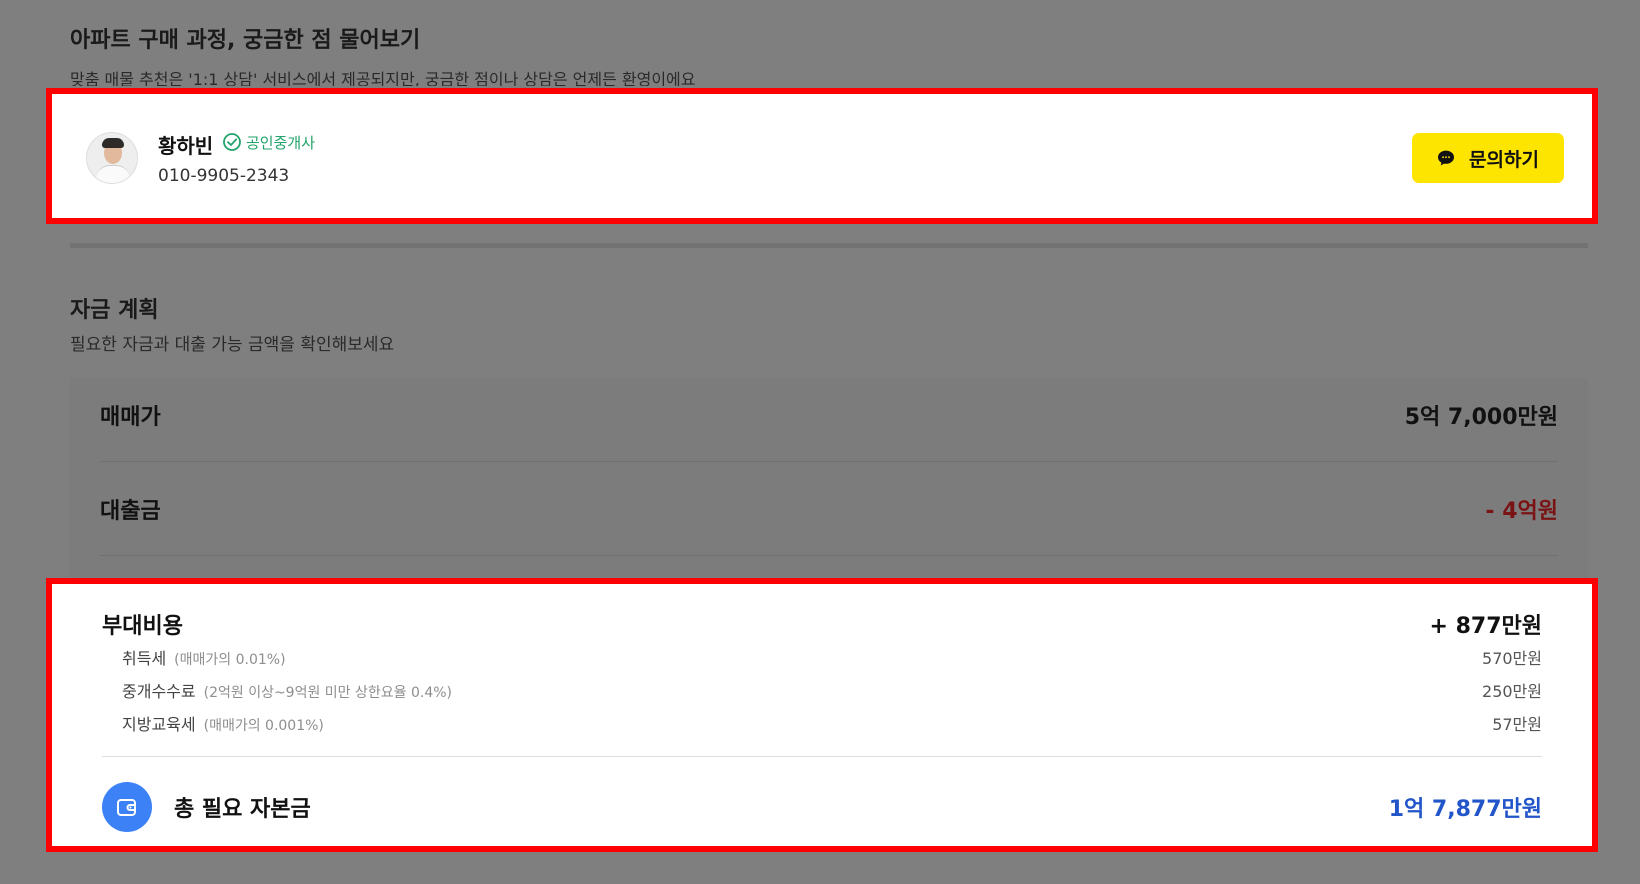 This screenshot has height=884, width=1640. What do you see at coordinates (144, 658) in the screenshot?
I see `fee-name: 취득세` at bounding box center [144, 658].